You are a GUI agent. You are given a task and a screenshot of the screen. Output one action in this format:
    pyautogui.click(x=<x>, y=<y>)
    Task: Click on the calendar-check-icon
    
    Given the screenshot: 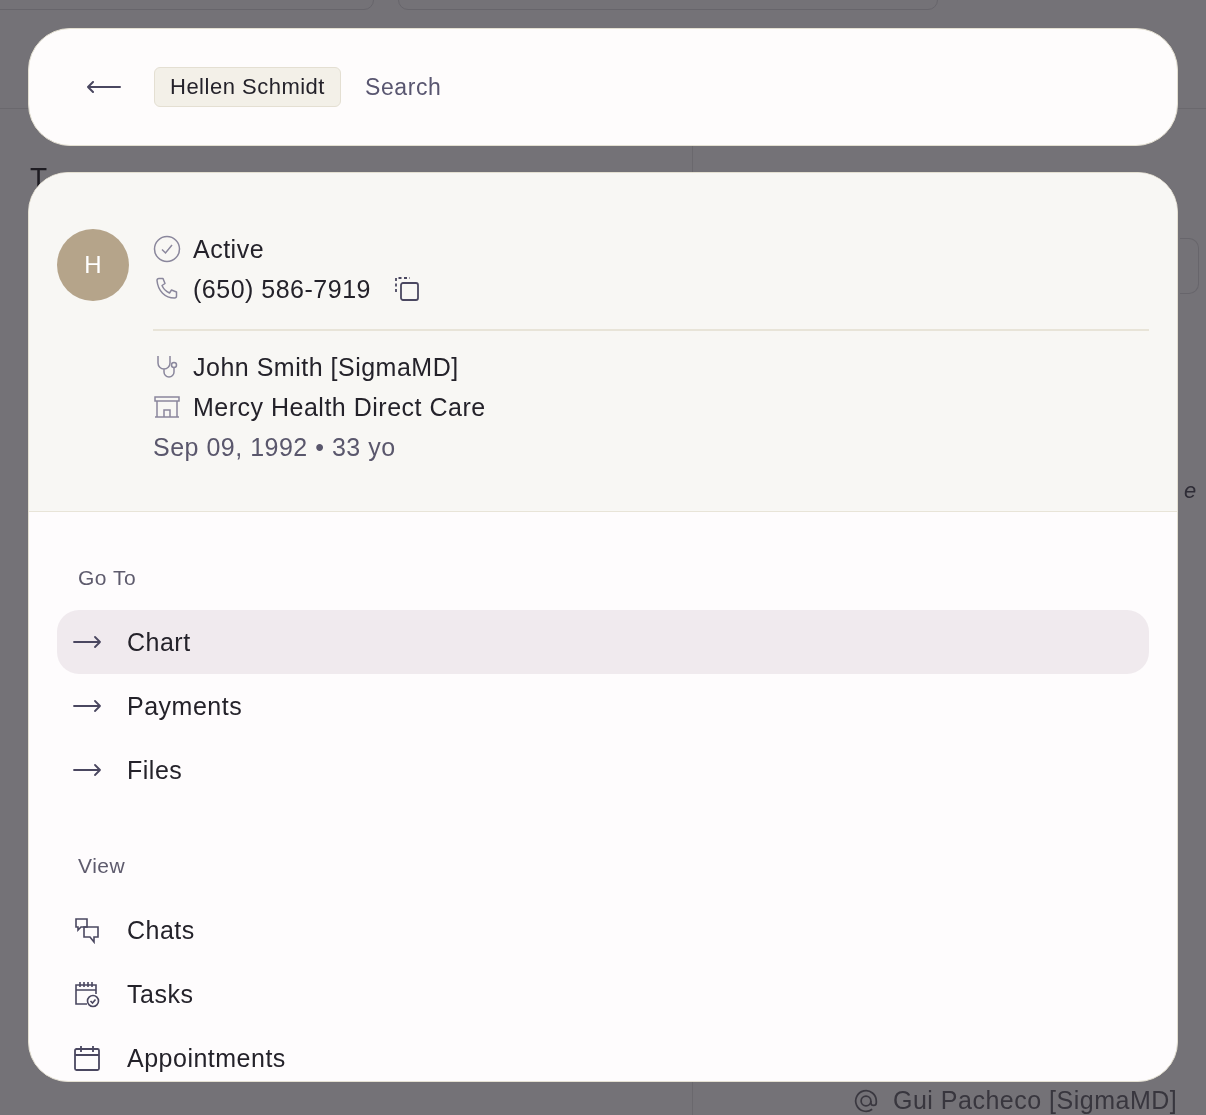 What is the action you would take?
    pyautogui.click(x=87, y=994)
    